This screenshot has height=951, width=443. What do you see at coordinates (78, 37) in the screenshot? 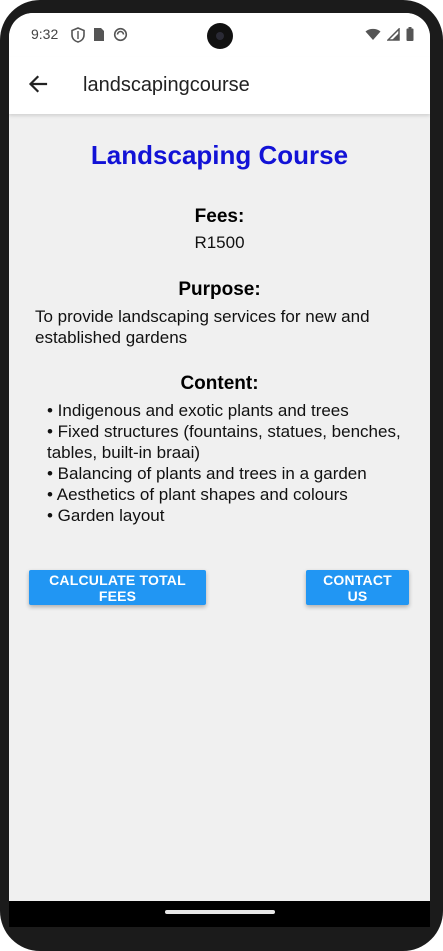
I see `vpn-shield-icon` at bounding box center [78, 37].